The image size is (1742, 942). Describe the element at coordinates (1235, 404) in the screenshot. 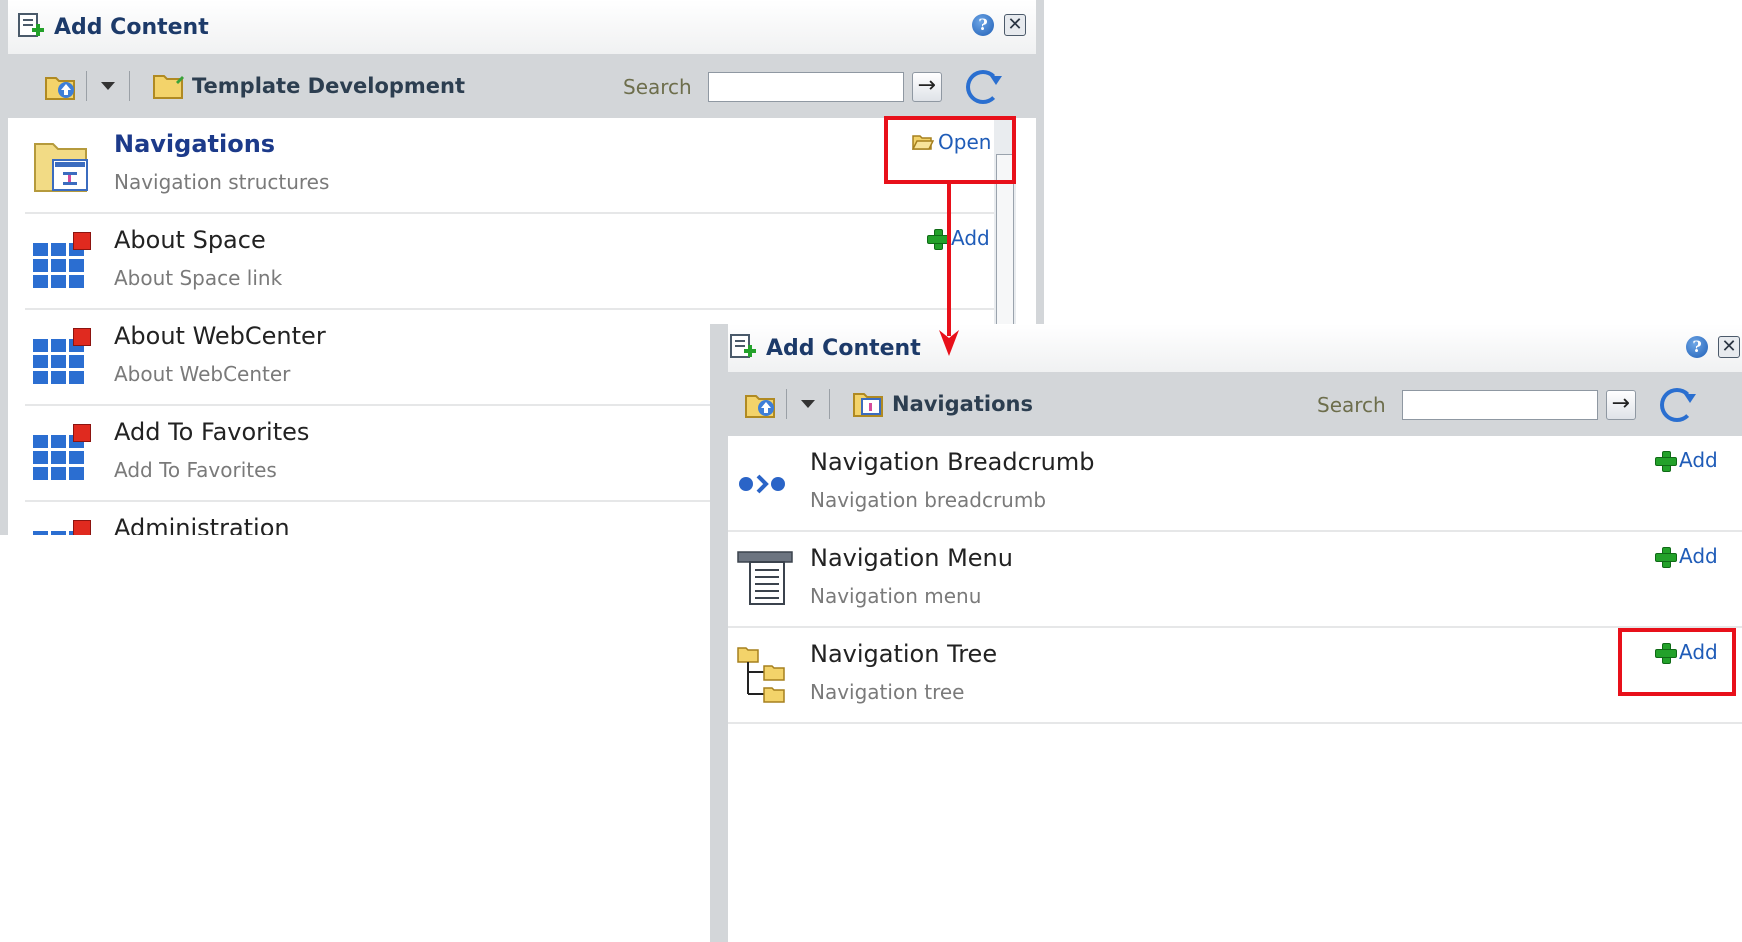

I see `dialog-toolbar: Navigations Search →` at that location.